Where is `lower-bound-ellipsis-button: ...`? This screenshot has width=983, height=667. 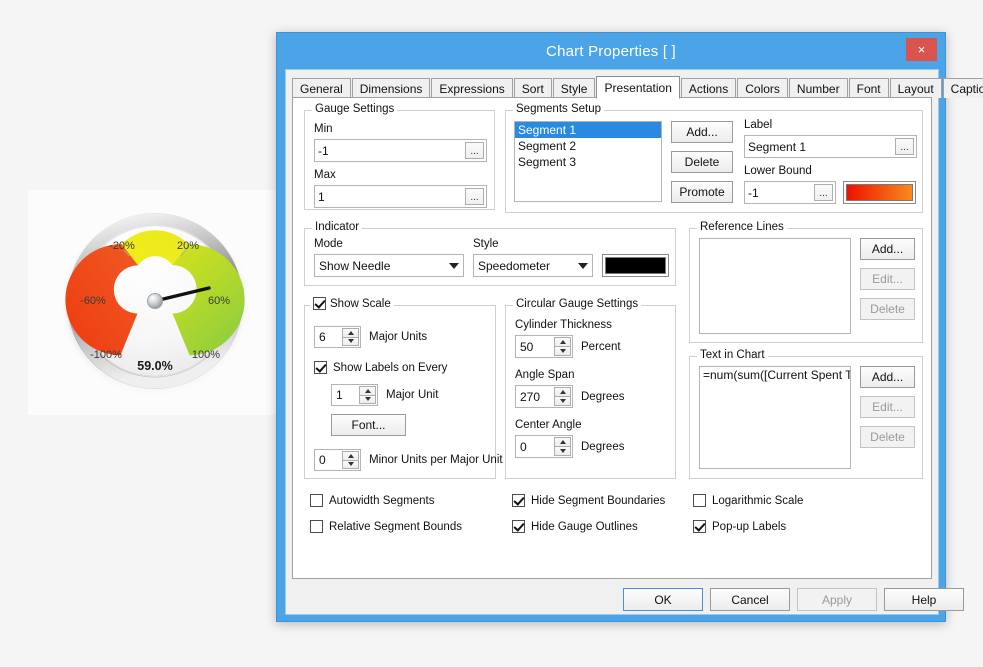 lower-bound-ellipsis-button: ... is located at coordinates (823, 192).